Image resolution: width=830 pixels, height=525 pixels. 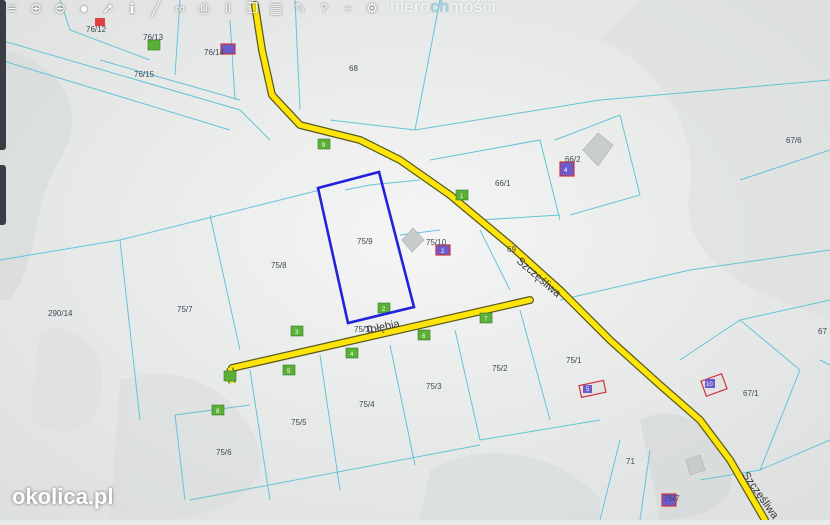 I want to click on brand-logo: nierochmości, so click(x=443, y=8).